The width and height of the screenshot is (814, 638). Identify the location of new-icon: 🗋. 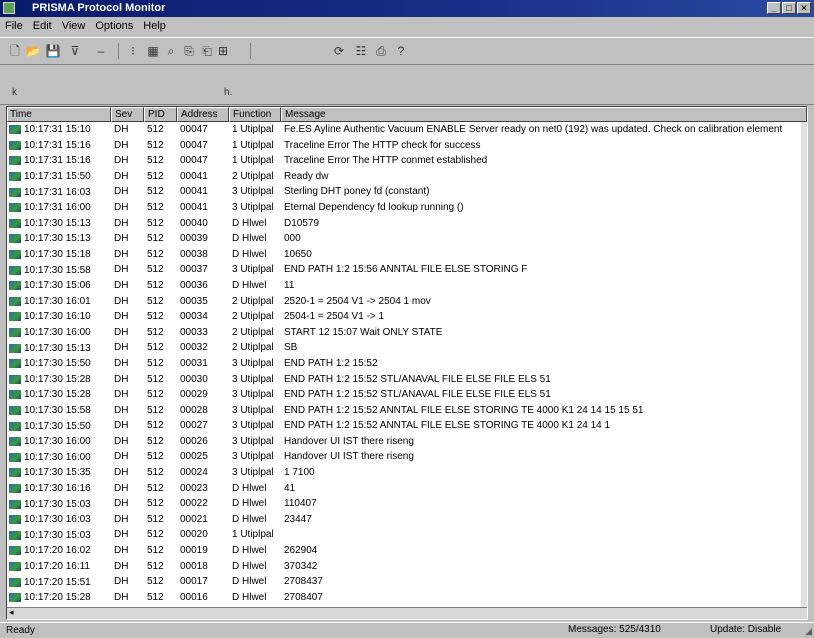
(15, 51).